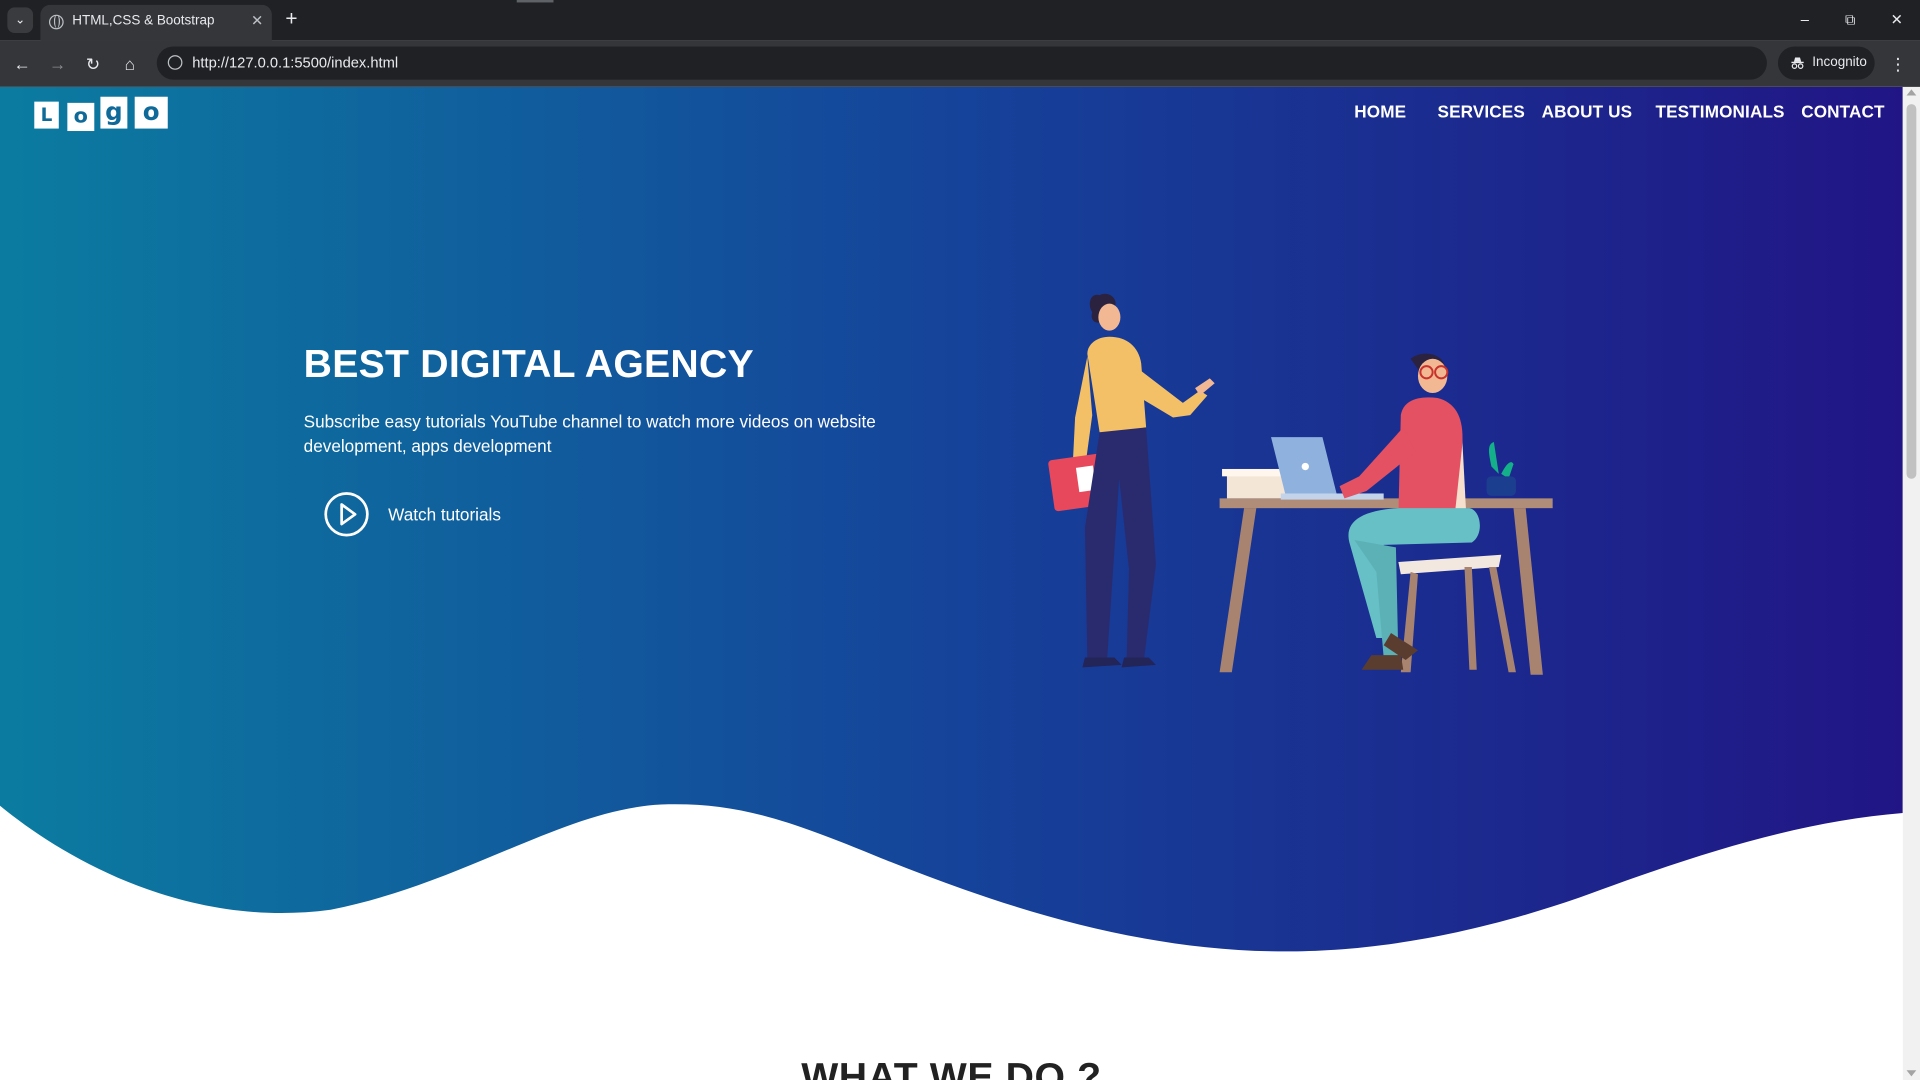 This screenshot has height=1080, width=1920. Describe the element at coordinates (93, 63) in the screenshot. I see `reload-icon: ↻` at that location.